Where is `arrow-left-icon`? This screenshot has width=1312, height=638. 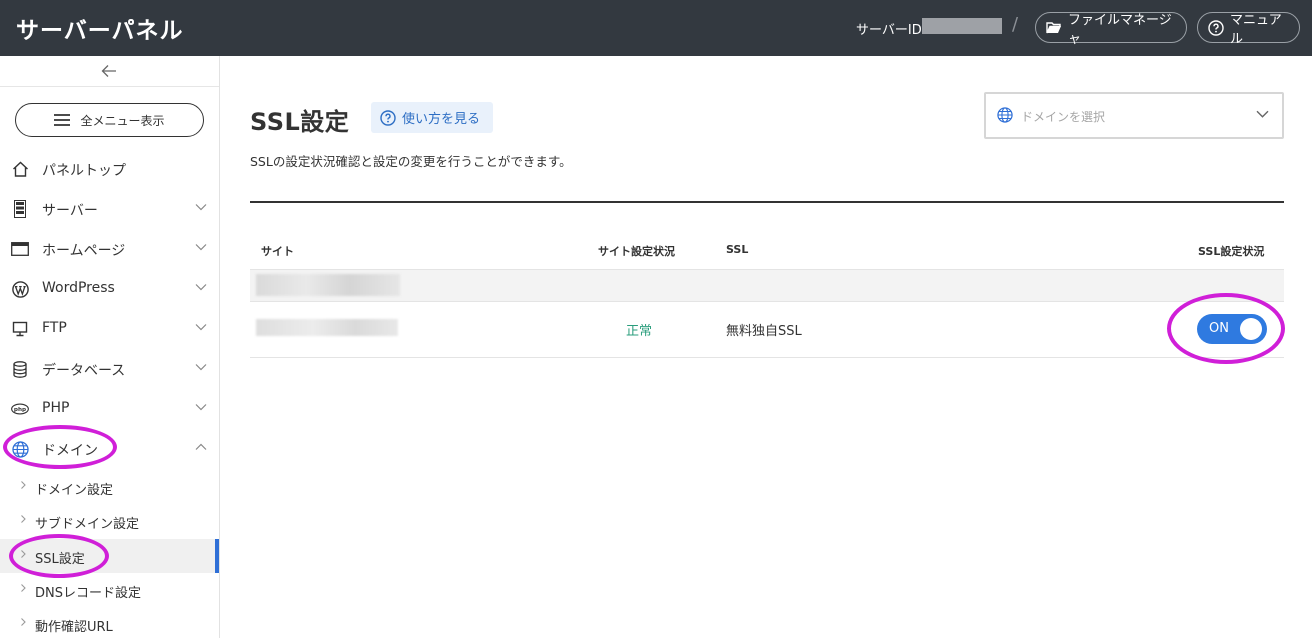 arrow-left-icon is located at coordinates (108, 71).